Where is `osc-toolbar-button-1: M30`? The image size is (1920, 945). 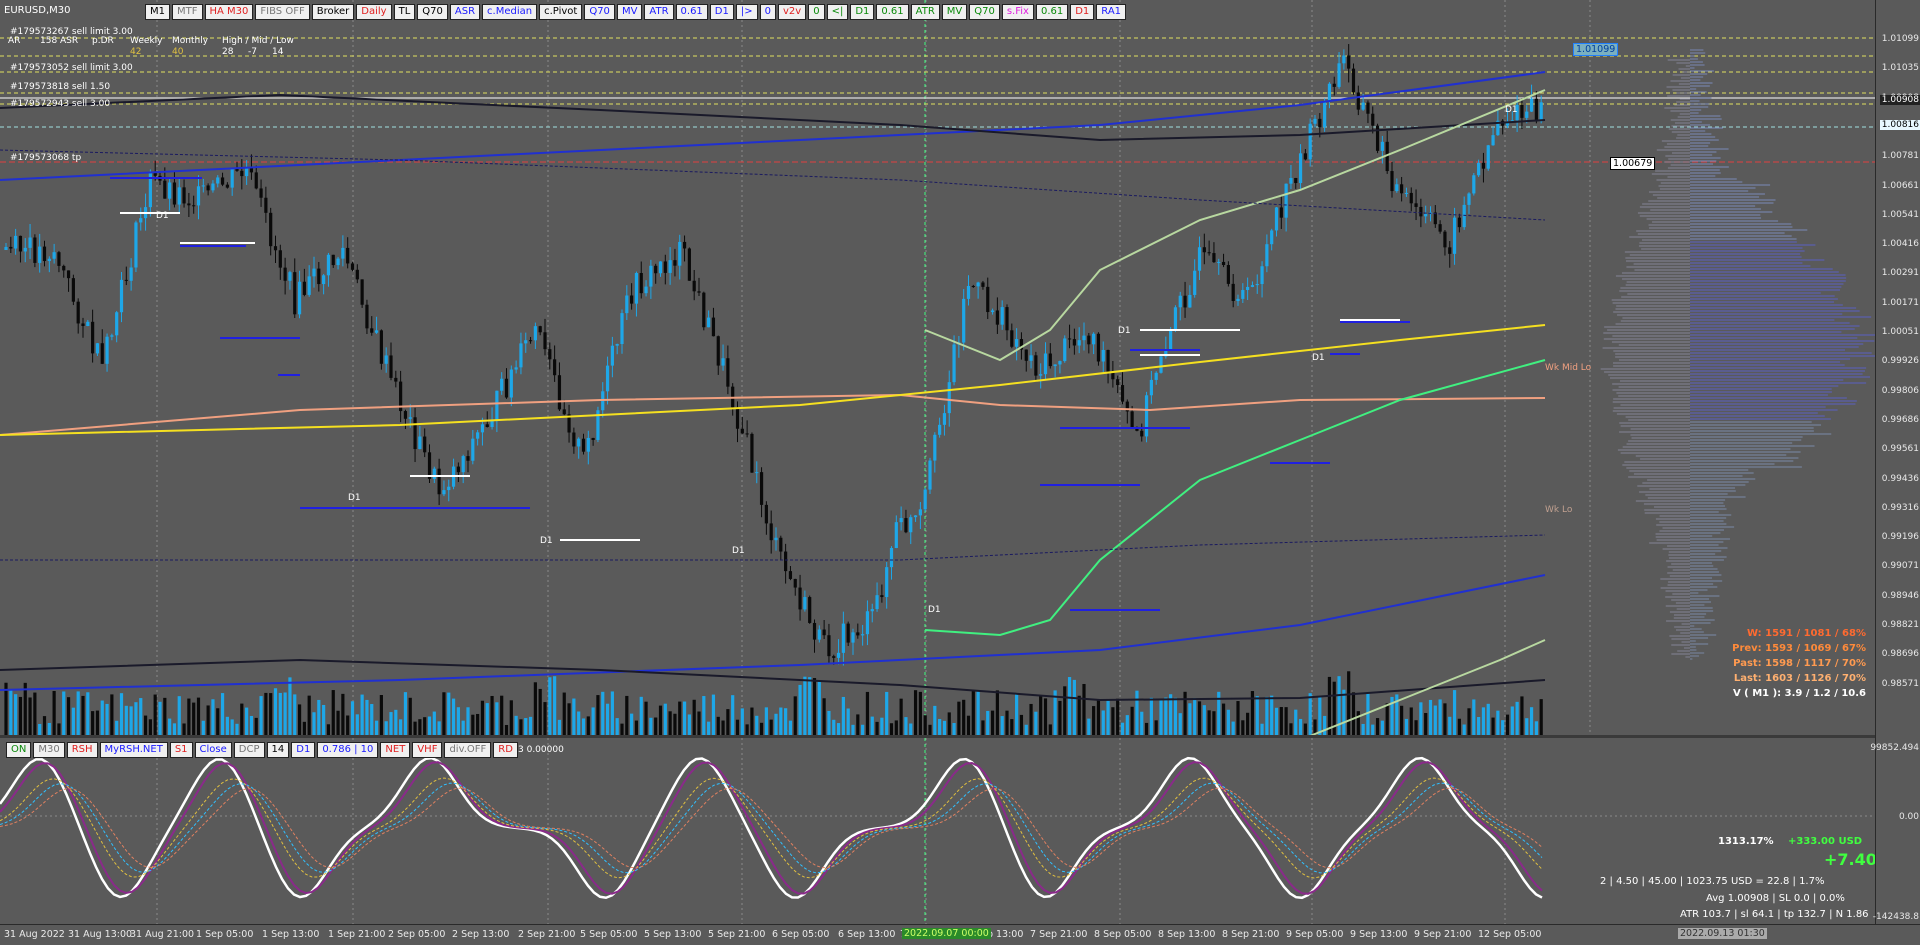 osc-toolbar-button-1: M30 is located at coordinates (49, 750).